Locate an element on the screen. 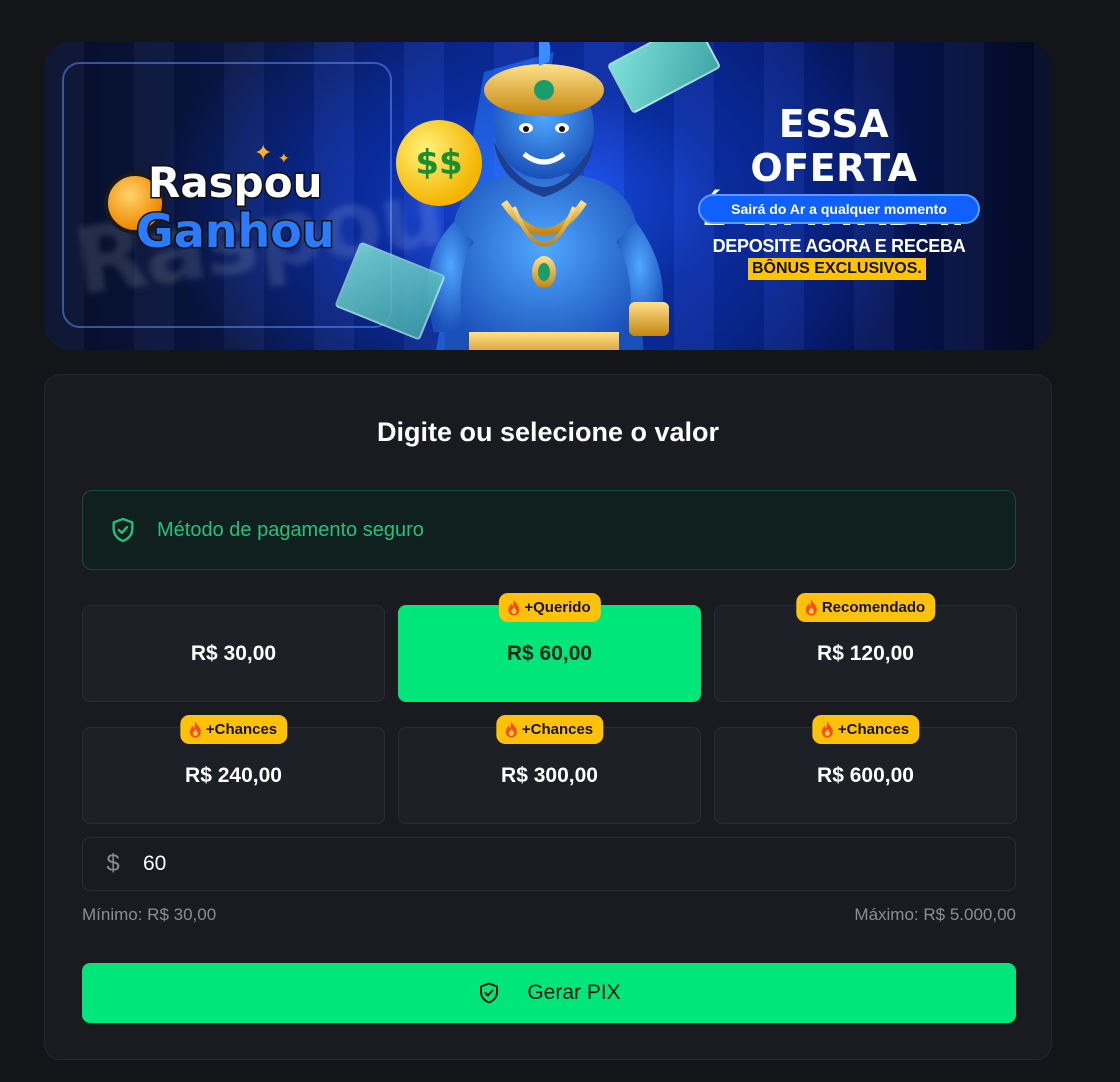 The image size is (1120, 1082). logo-line1: Raspou is located at coordinates (236, 183).